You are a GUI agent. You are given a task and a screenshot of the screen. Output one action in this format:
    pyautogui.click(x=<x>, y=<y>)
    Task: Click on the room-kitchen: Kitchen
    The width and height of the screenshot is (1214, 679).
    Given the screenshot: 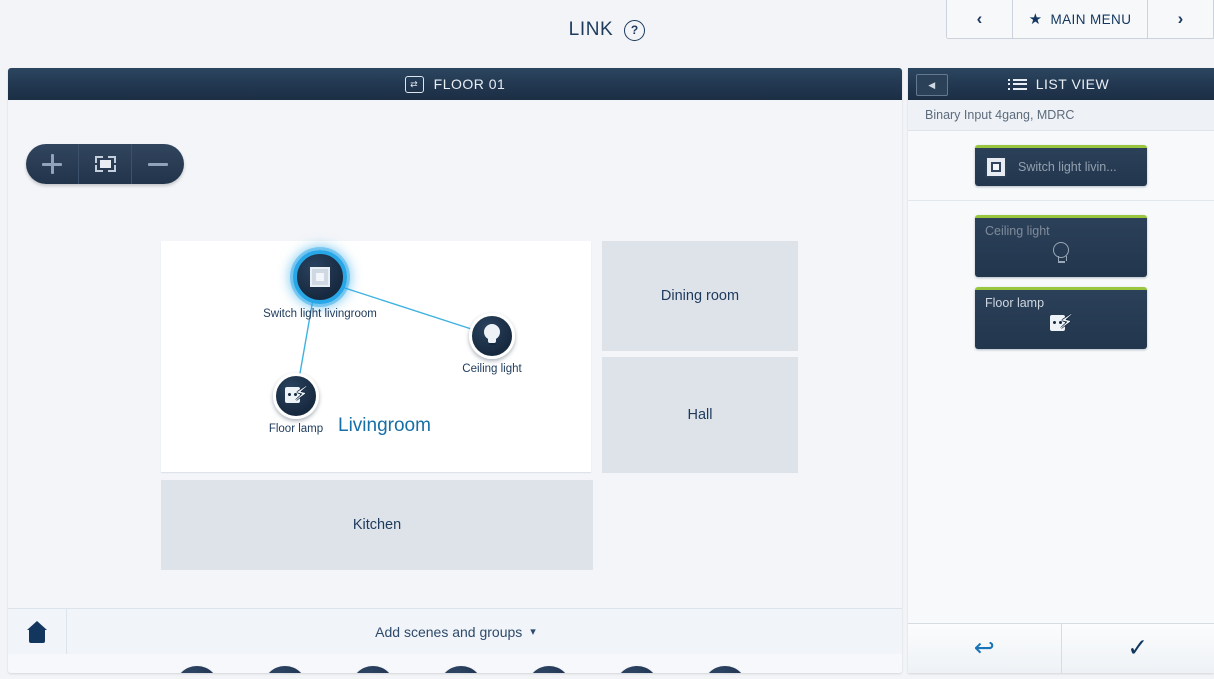 What is the action you would take?
    pyautogui.click(x=377, y=525)
    